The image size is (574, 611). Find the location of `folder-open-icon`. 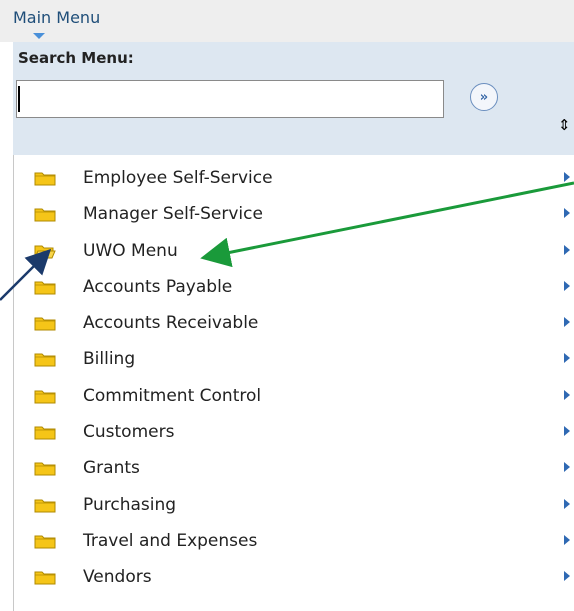

folder-open-icon is located at coordinates (45, 252).